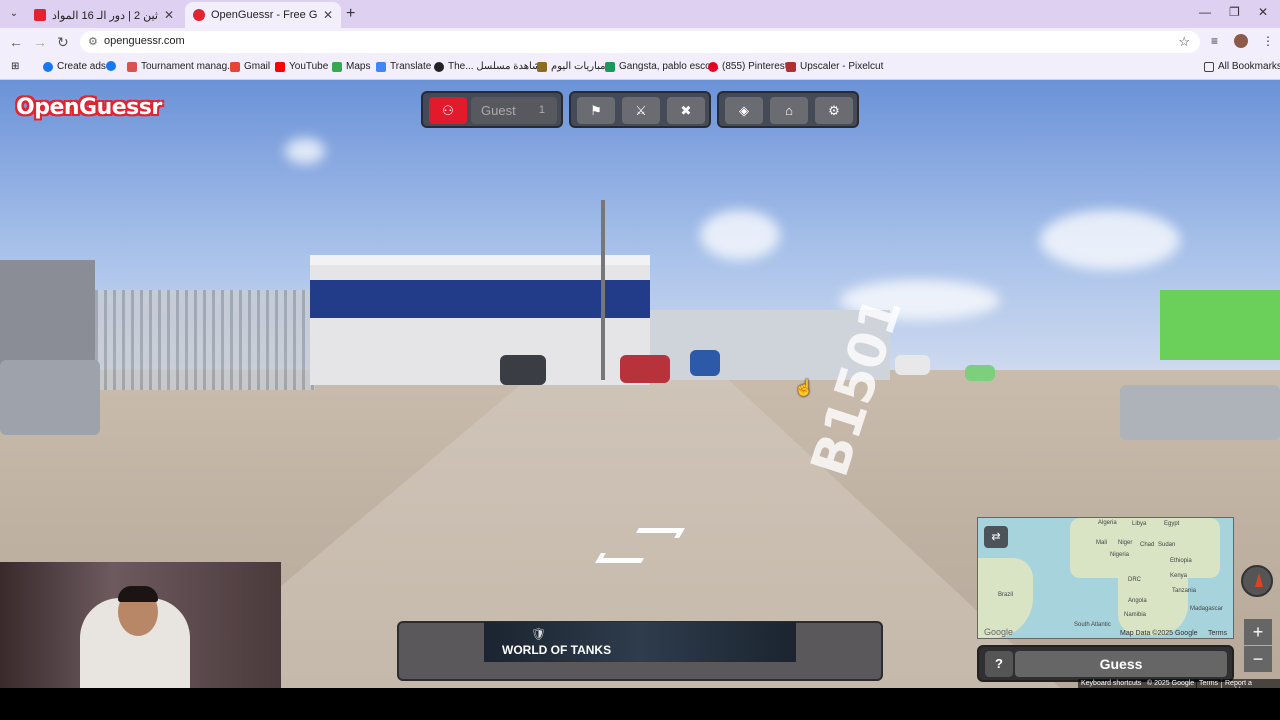  I want to click on street-lamp, so click(603, 290).